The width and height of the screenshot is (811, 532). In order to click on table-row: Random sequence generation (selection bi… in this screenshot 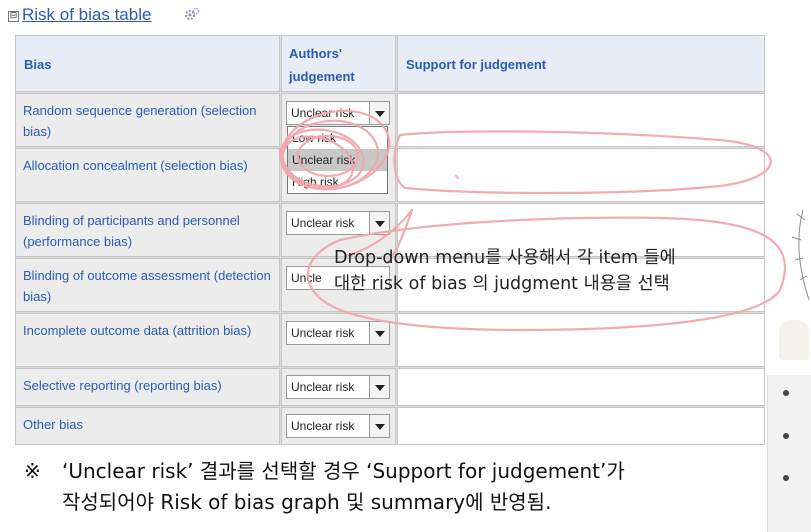, I will do `click(390, 120)`.